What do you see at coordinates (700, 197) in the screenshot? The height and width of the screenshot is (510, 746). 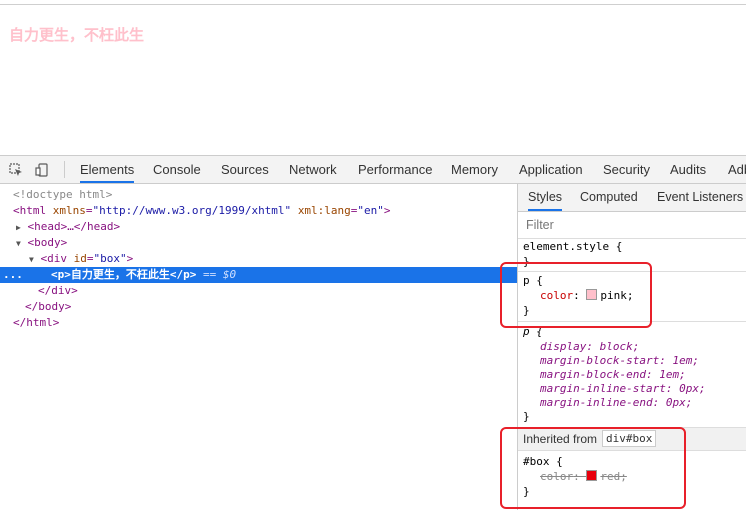 I see `tab-event-listeners: Event Listeners` at bounding box center [700, 197].